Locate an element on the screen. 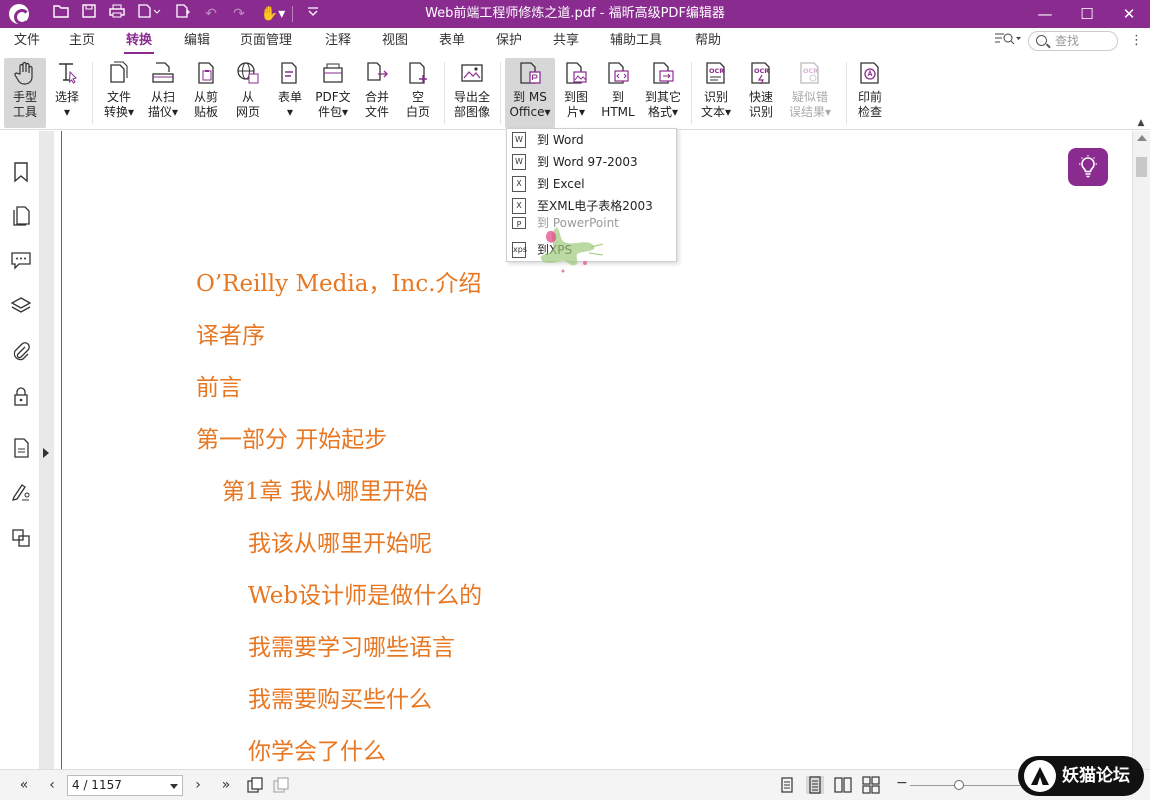 The width and height of the screenshot is (1150, 800). toc-entry: Web设计师是做什么的 is located at coordinates (365, 593).